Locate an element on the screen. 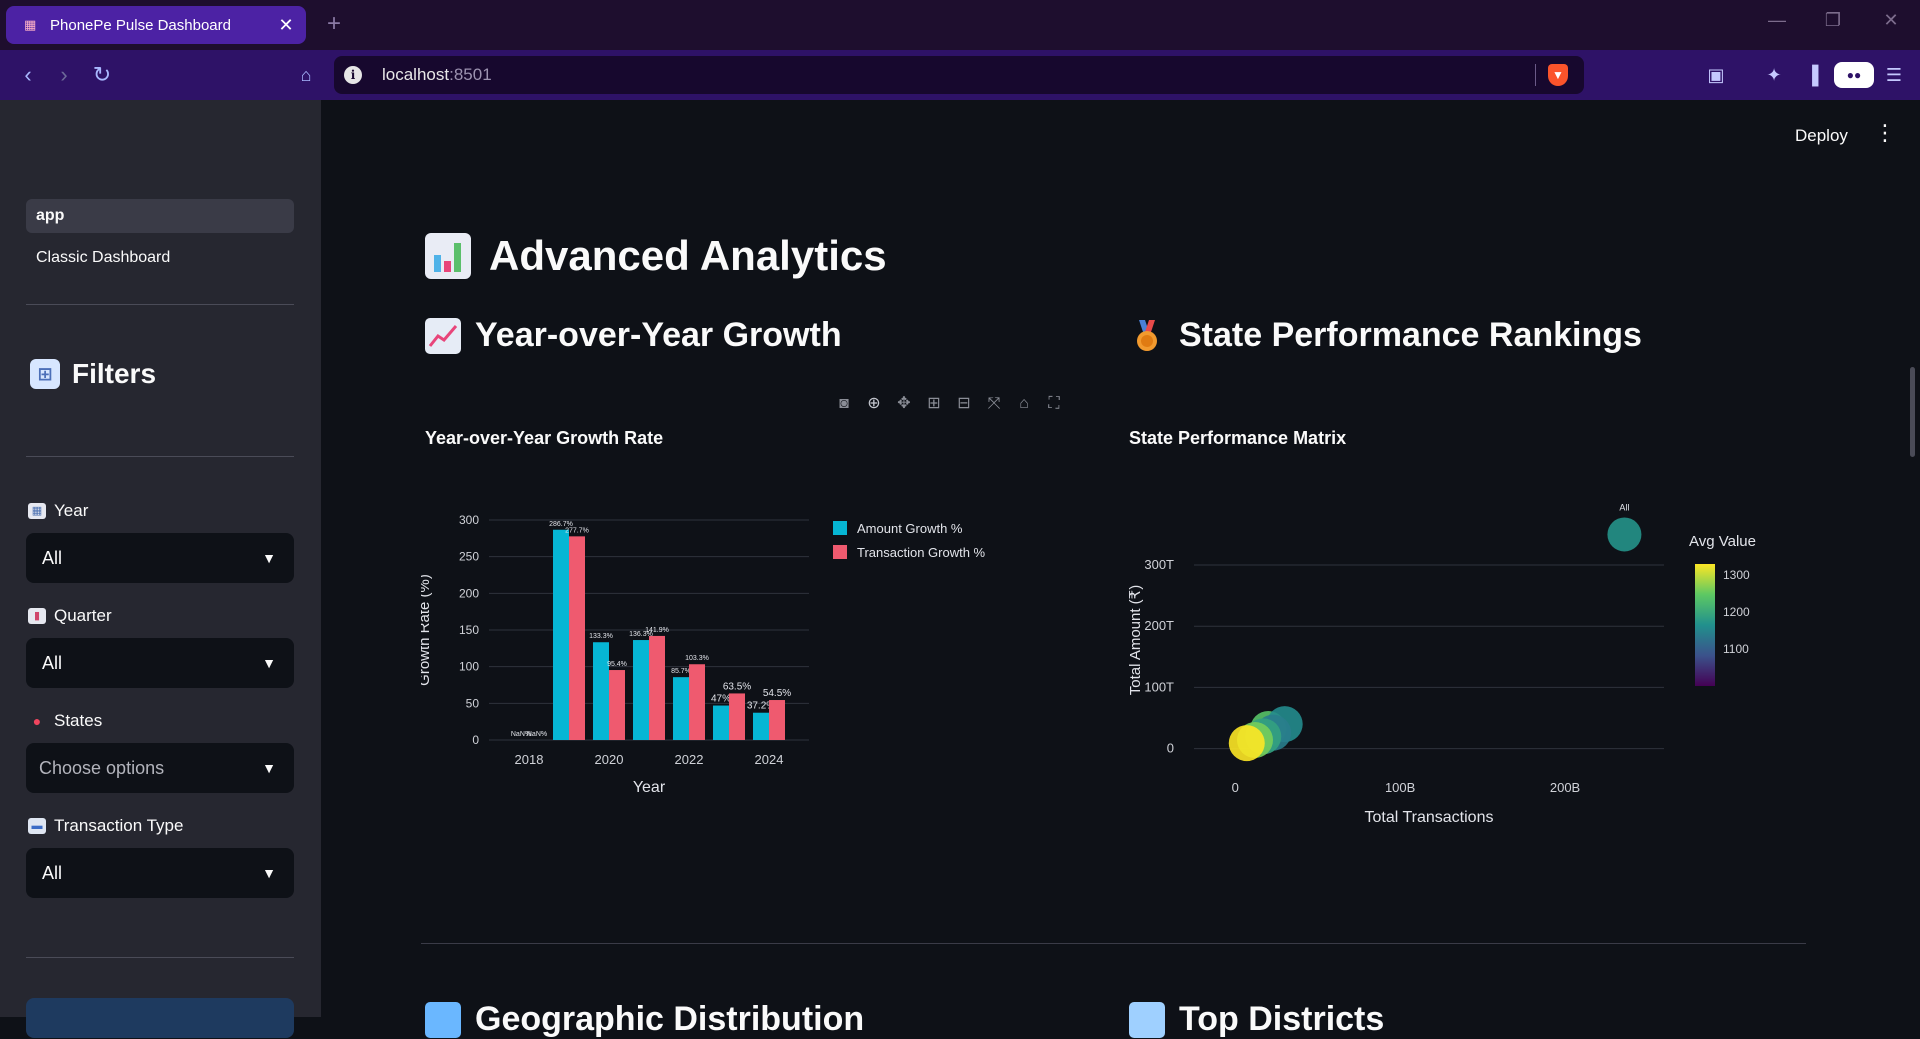  menu-icon: ☰ is located at coordinates (1894, 75).